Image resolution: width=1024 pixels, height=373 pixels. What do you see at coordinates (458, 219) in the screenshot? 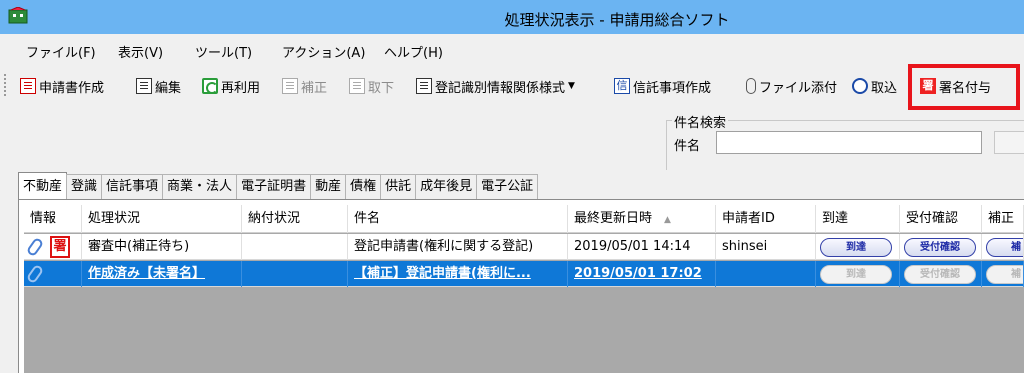
I see `column-header-subject: 件名` at bounding box center [458, 219].